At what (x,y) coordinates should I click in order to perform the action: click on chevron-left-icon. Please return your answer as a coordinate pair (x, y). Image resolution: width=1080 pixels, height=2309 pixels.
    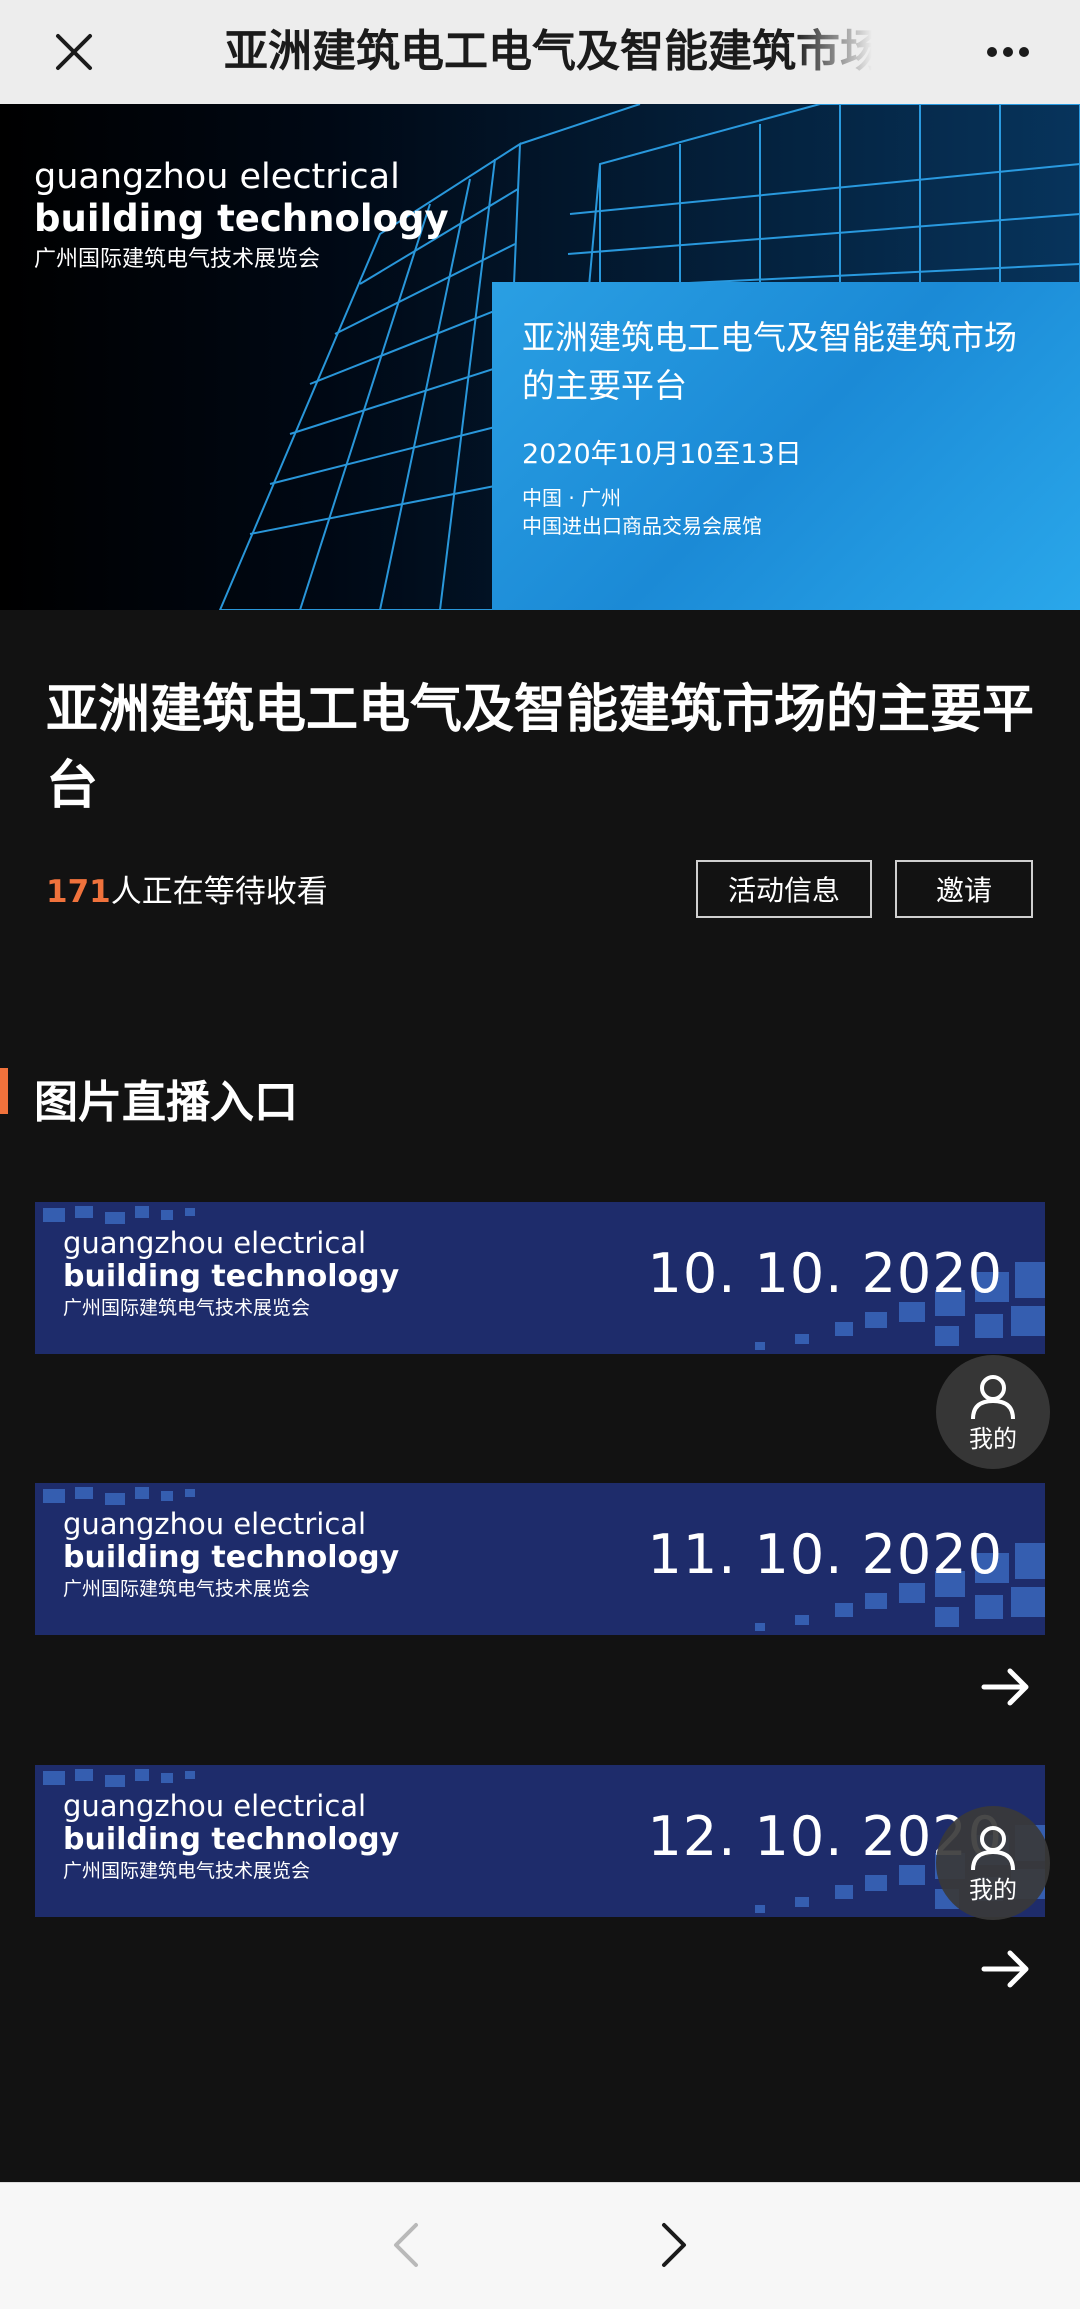
    Looking at the image, I should click on (408, 2245).